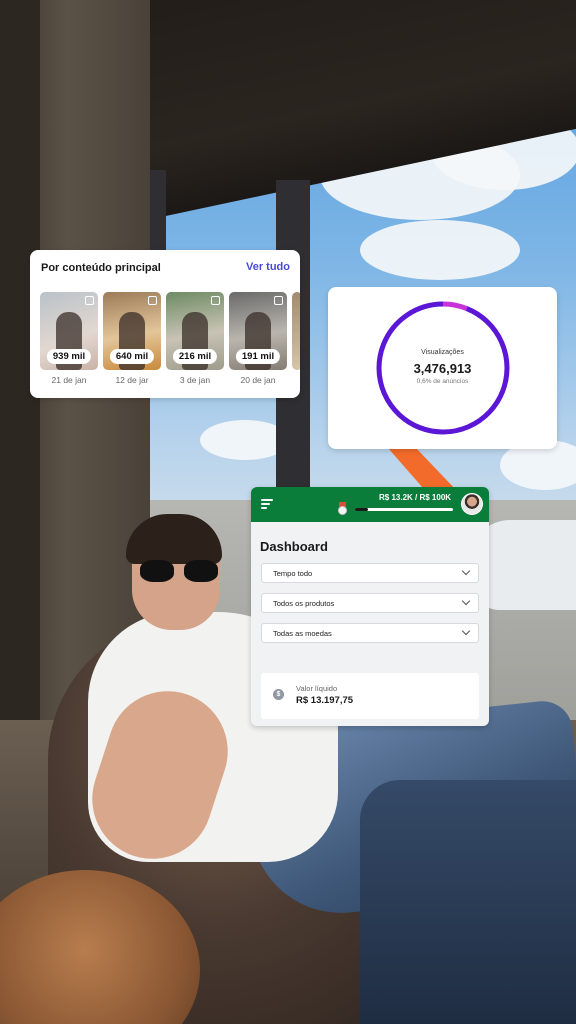 The width and height of the screenshot is (576, 1024). What do you see at coordinates (370, 633) in the screenshot?
I see `currency-filter-select: Todas as moedas` at bounding box center [370, 633].